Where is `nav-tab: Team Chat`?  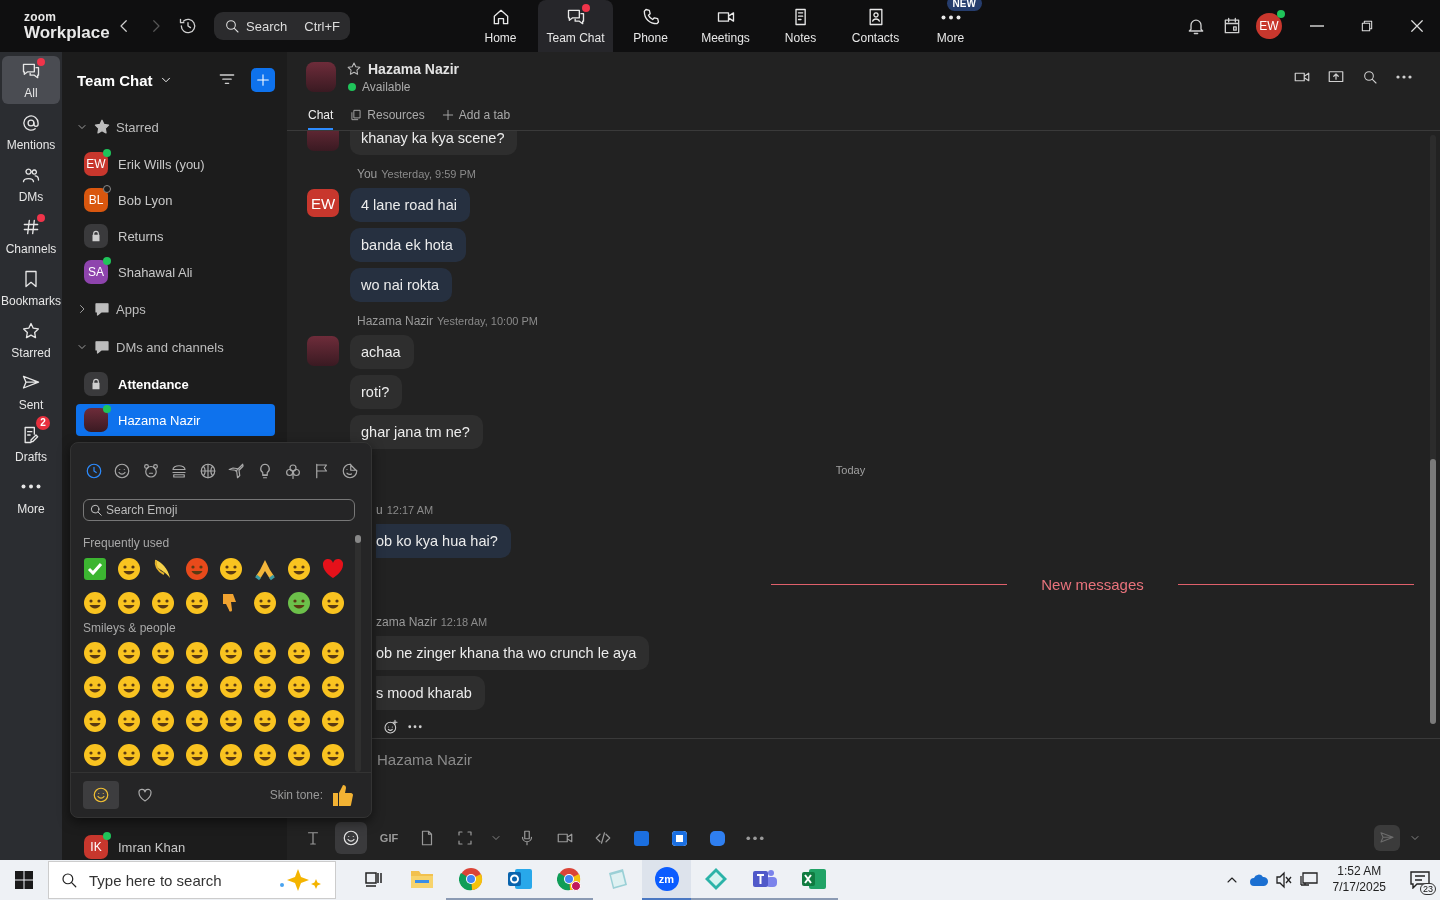
nav-tab: Team Chat is located at coordinates (575, 26).